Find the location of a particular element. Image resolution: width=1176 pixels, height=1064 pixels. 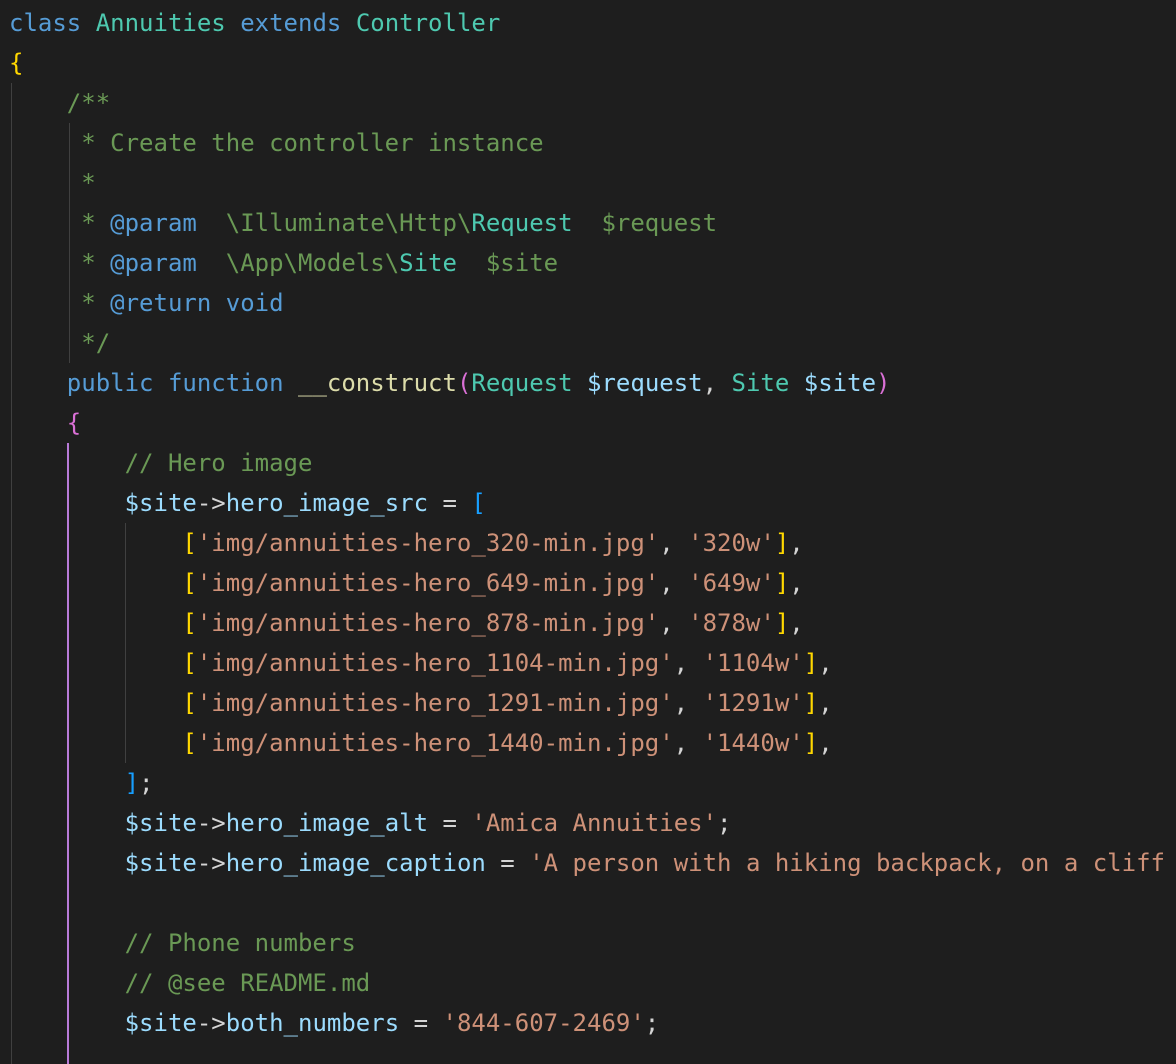

code-token: */ is located at coordinates (60, 343).